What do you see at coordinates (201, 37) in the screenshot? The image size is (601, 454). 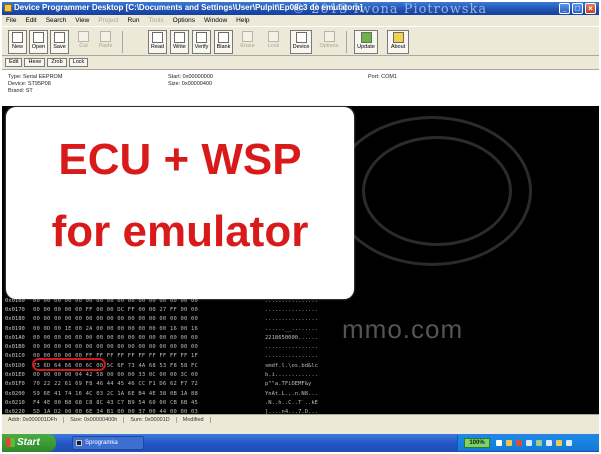 I see `verify-icon` at bounding box center [201, 37].